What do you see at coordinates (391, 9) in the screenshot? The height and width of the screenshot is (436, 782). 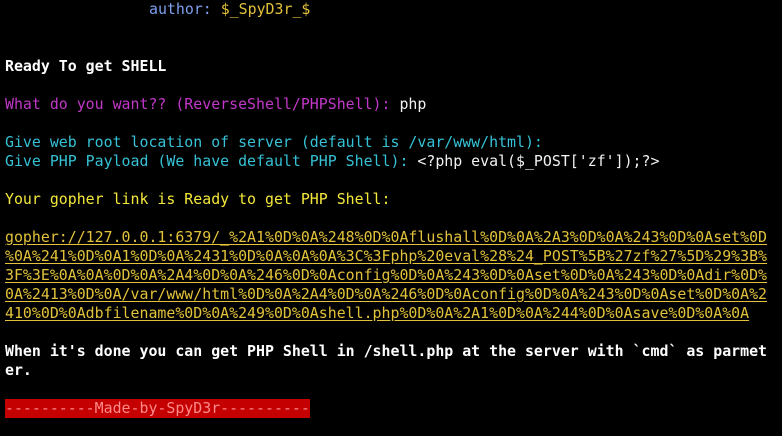 I see `author-line: author: $_SpyD3r_$` at bounding box center [391, 9].